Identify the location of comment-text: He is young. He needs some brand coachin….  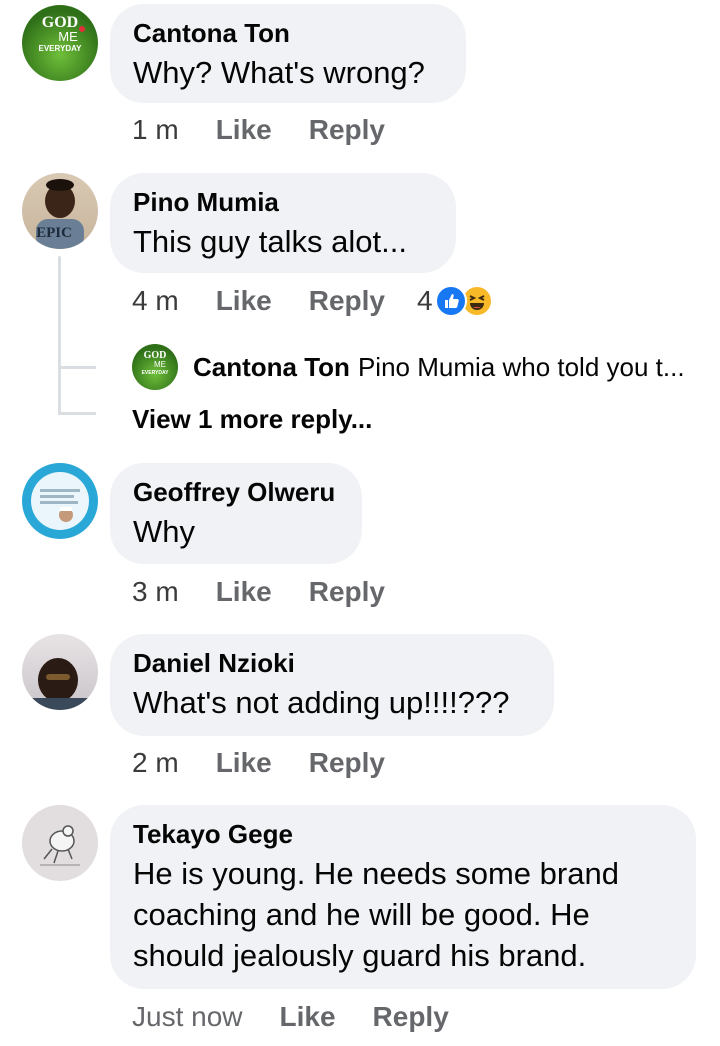
(376, 914).